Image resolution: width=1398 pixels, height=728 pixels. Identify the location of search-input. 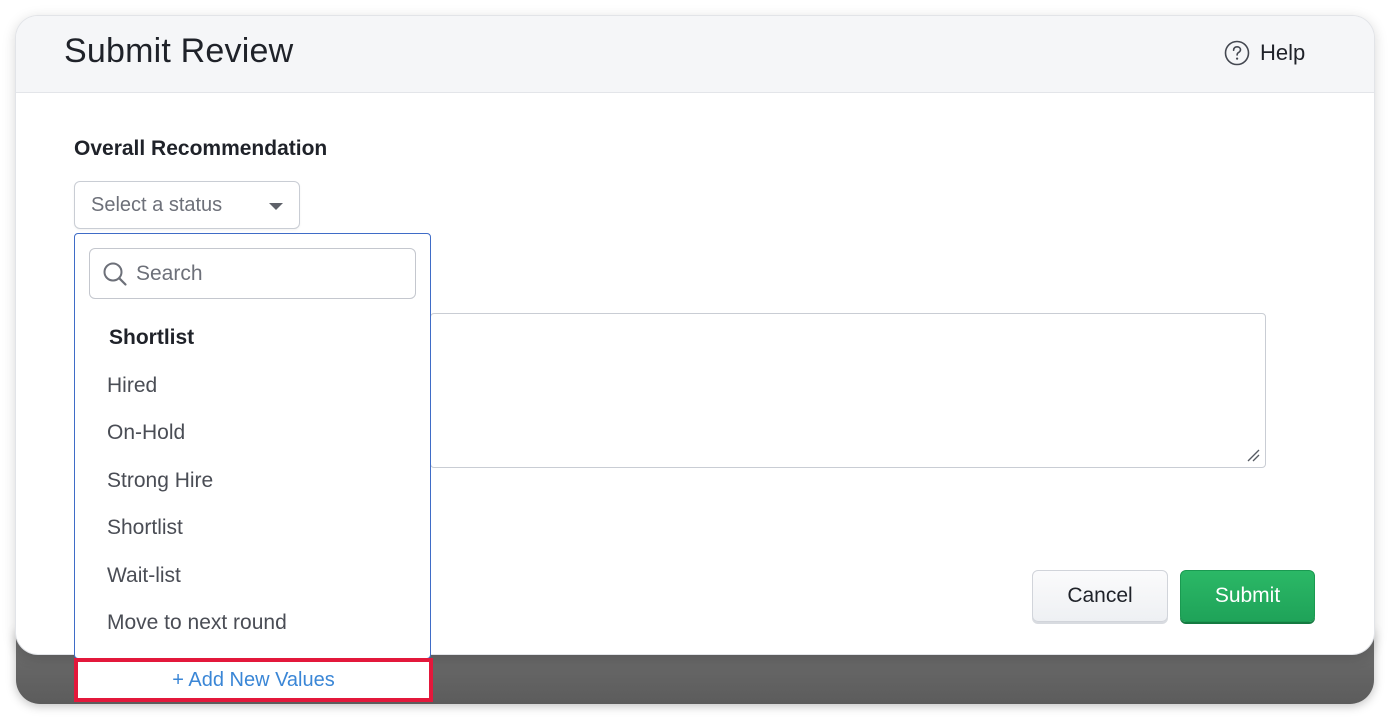
(271, 274).